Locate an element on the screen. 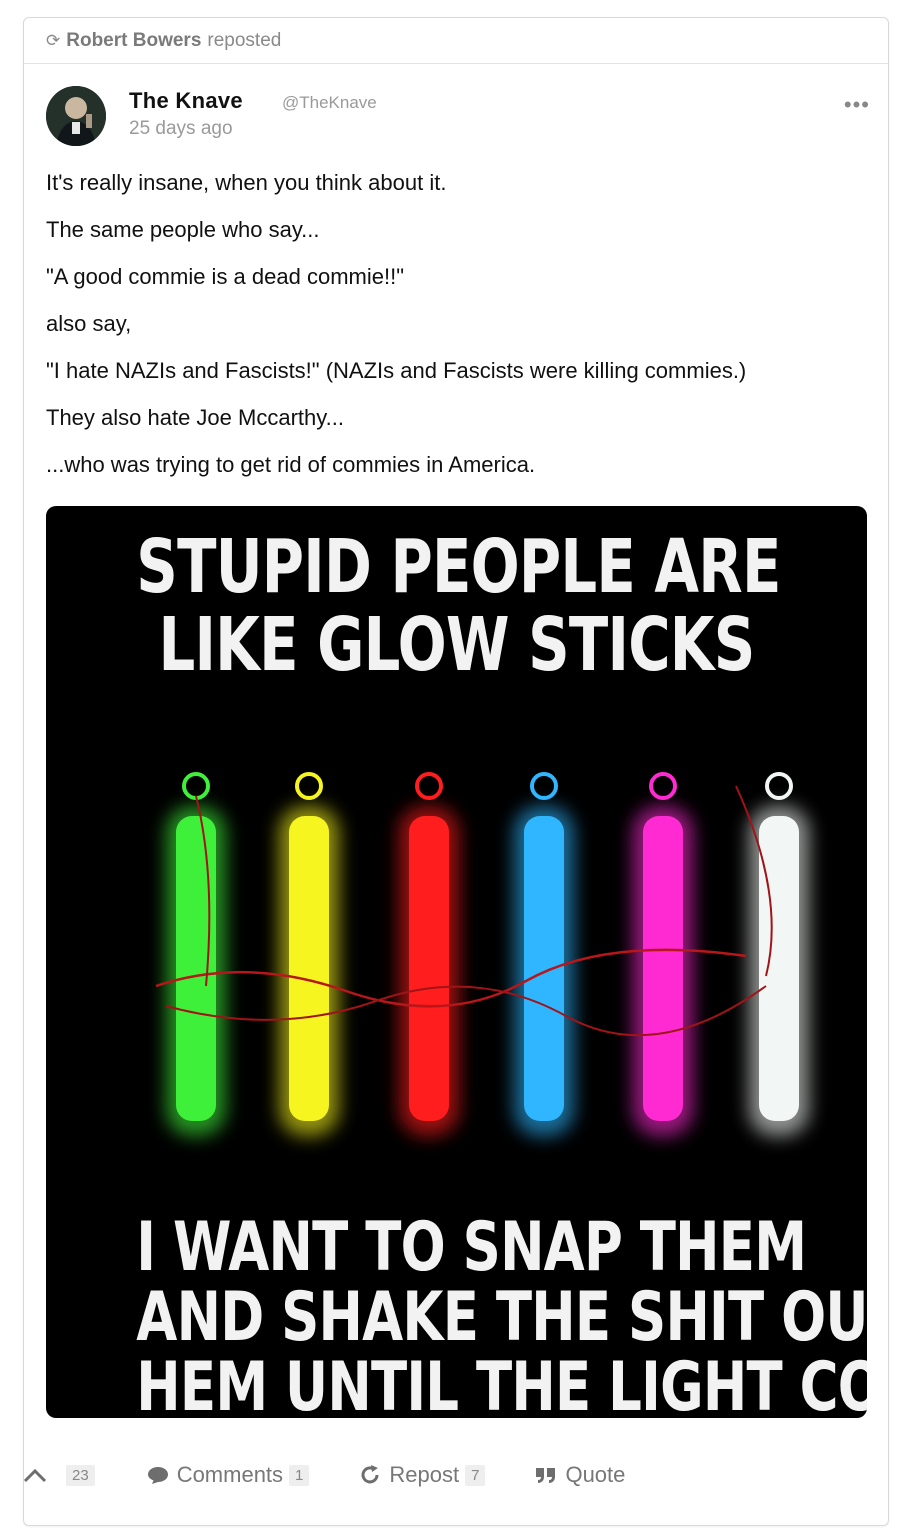 The image size is (920, 1540). meme-caption-bottom: AND SHAKE THE SHIT OUT OF is located at coordinates (501, 1317).